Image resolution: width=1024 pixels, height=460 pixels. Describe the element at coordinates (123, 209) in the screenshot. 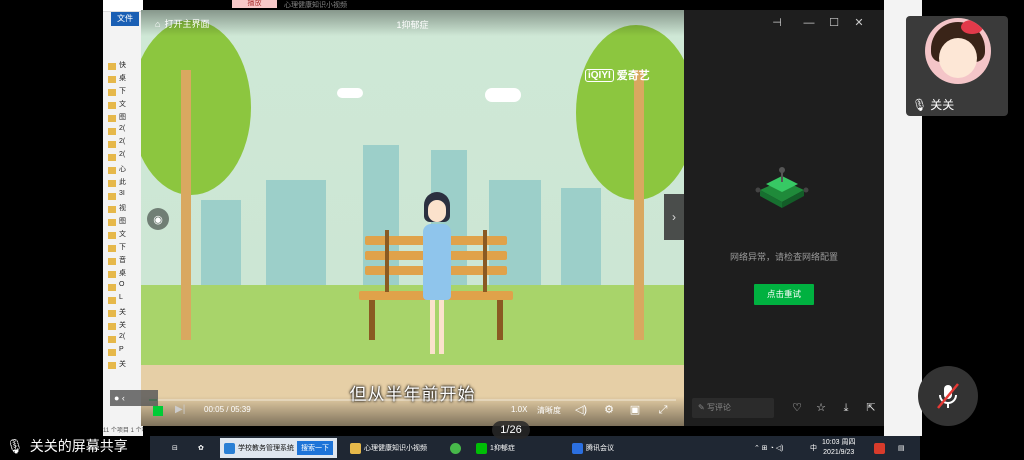

I see `tree-item: 视` at that location.